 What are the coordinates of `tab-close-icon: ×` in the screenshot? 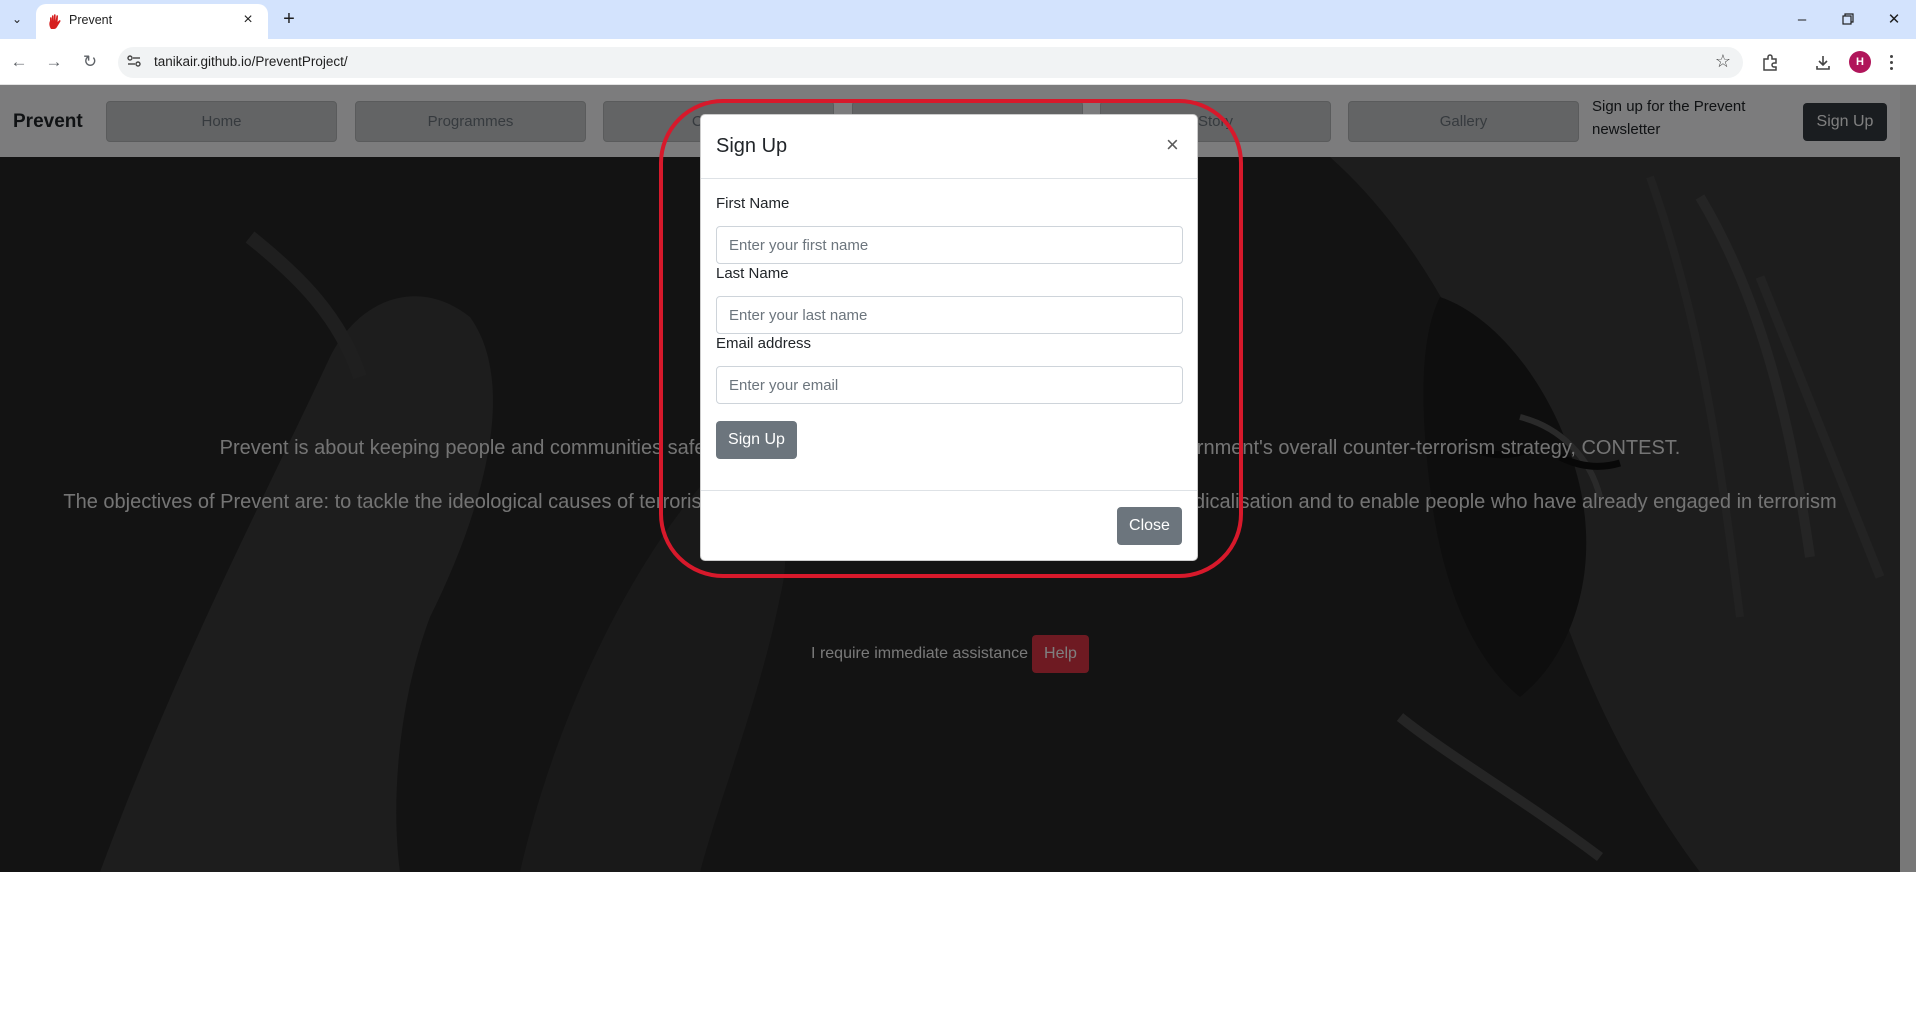 It's located at (248, 20).